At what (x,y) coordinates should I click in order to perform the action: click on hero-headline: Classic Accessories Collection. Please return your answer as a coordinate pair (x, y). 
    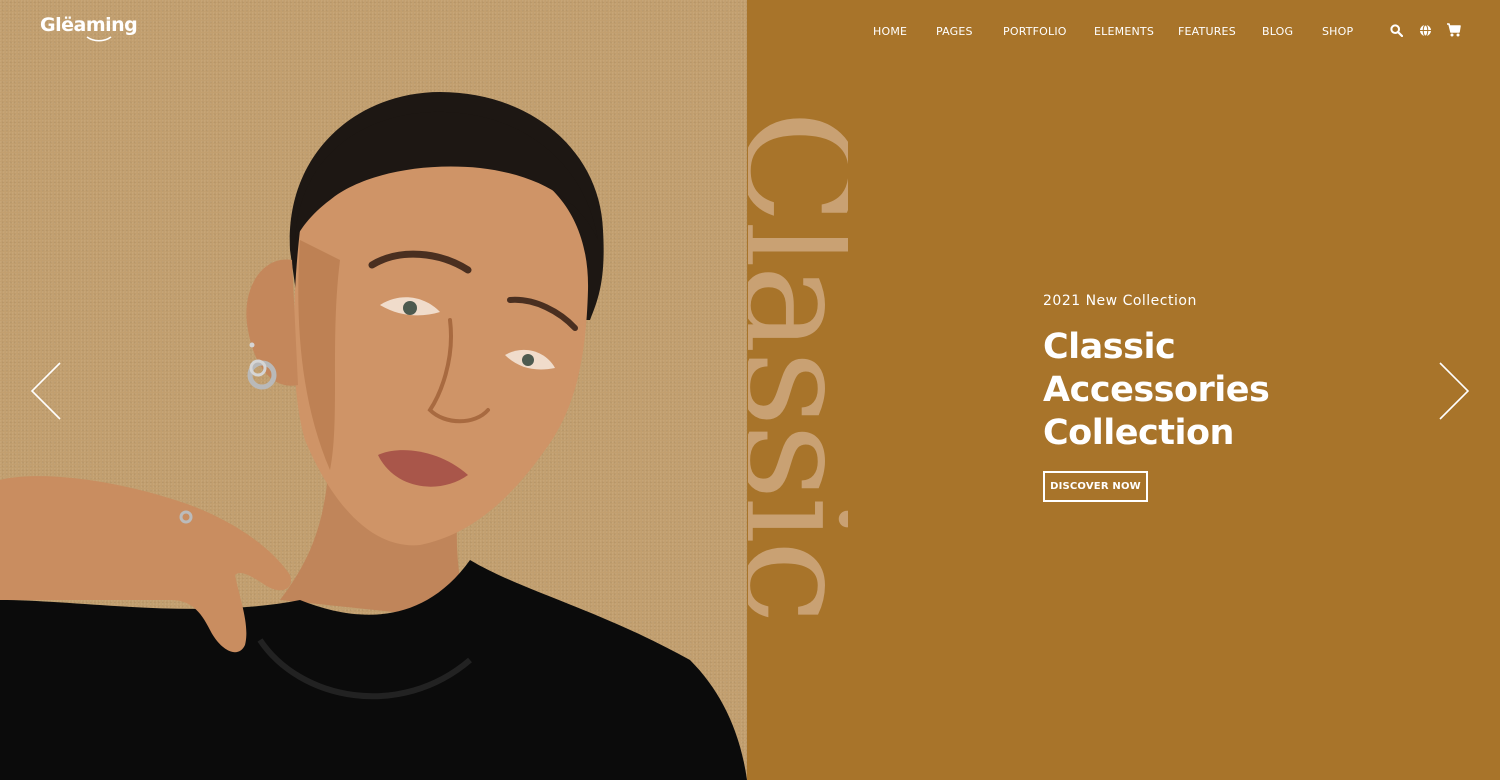
    Looking at the image, I should click on (1193, 390).